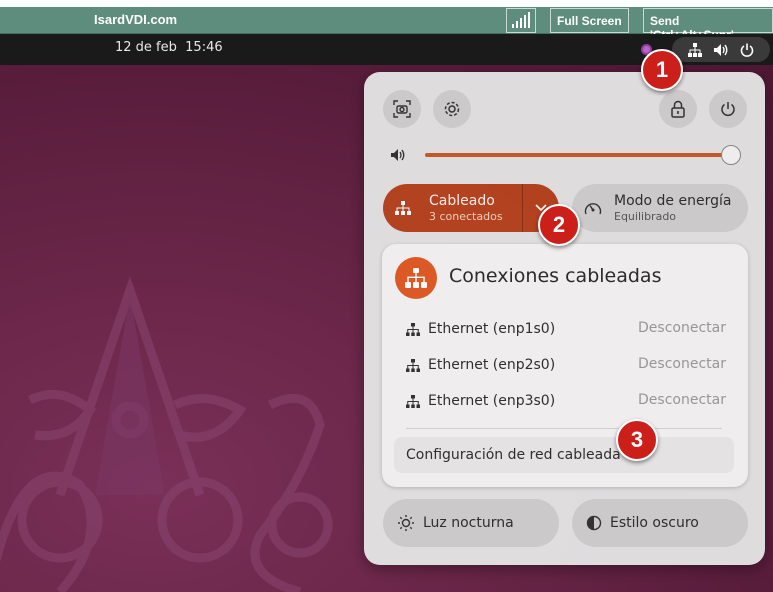  I want to click on callout-badge-2: 2, so click(559, 225).